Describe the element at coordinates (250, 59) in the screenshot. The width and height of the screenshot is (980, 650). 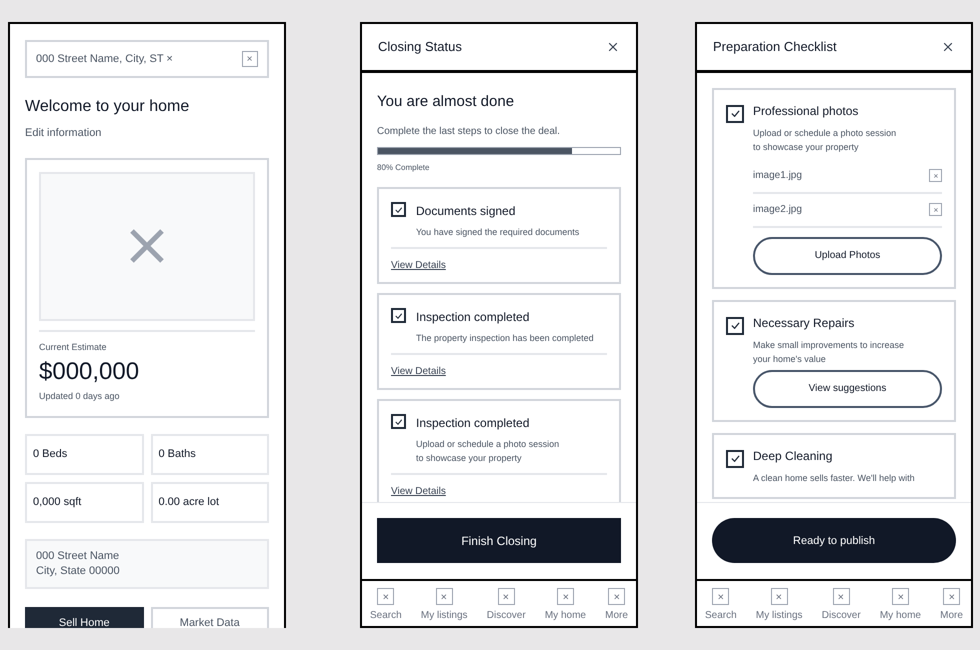
I see `clear-icon` at that location.